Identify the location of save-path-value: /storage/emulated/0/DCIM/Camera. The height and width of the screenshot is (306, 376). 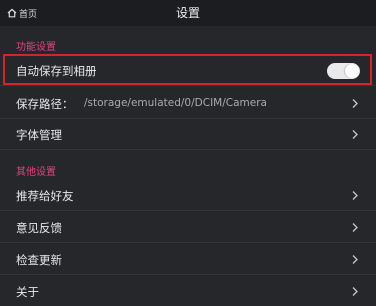
(175, 103).